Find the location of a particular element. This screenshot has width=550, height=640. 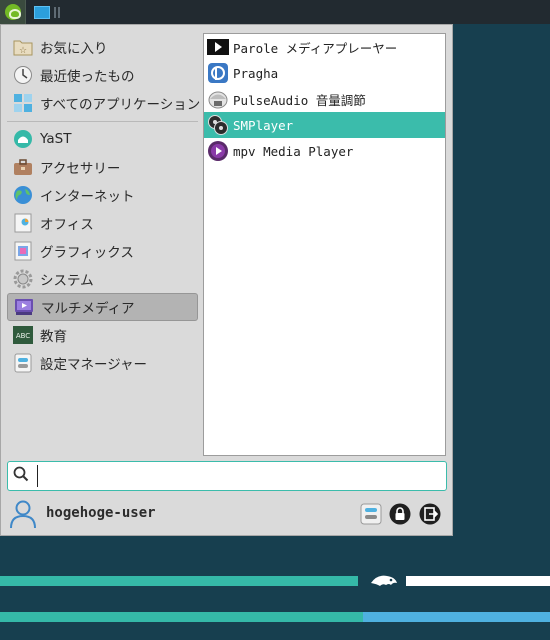

category-accessories: アクセサリー is located at coordinates (102, 167).